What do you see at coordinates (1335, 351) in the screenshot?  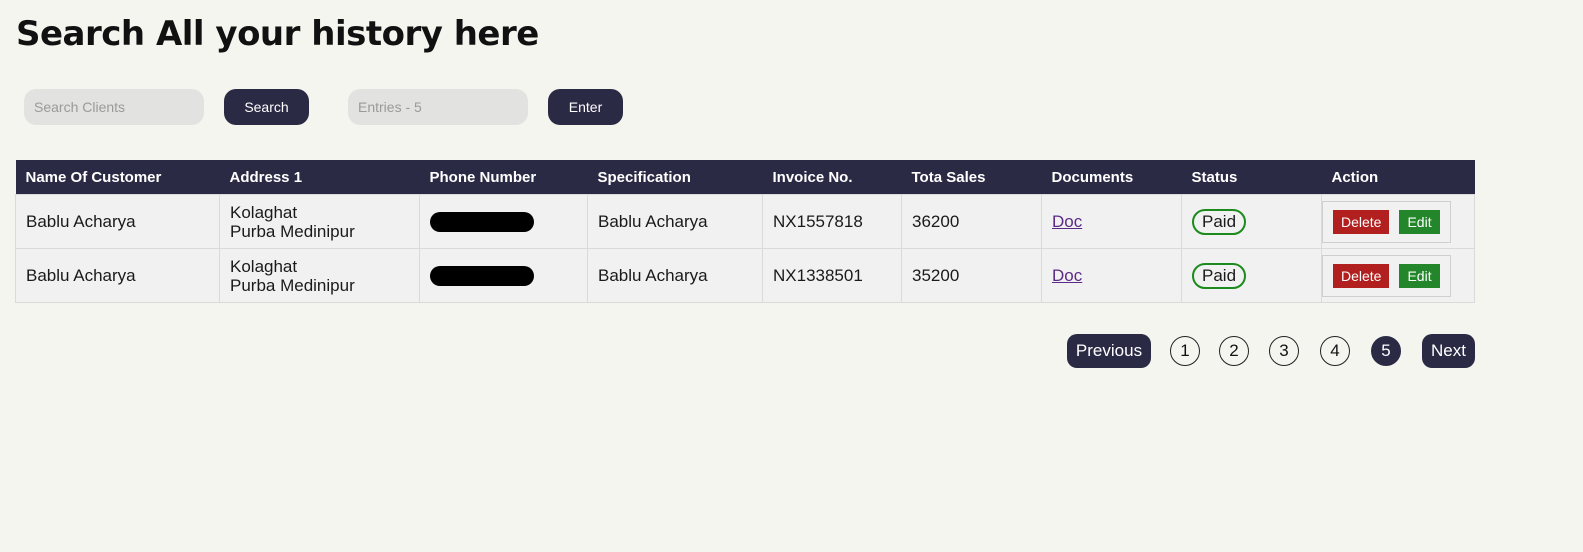 I see `page-button-4: 4` at bounding box center [1335, 351].